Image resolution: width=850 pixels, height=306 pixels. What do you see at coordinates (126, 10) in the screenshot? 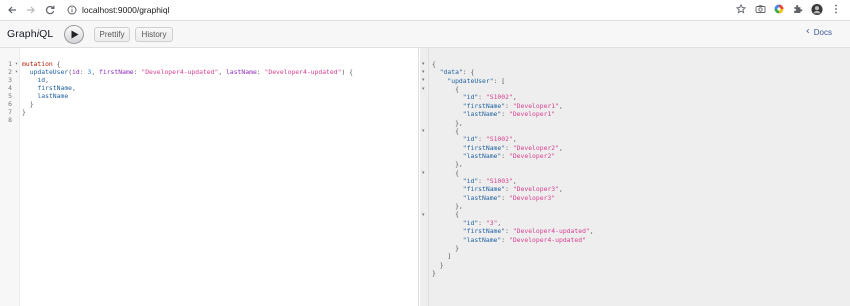
I see `url-text: localhost:9000/graphiql` at bounding box center [126, 10].